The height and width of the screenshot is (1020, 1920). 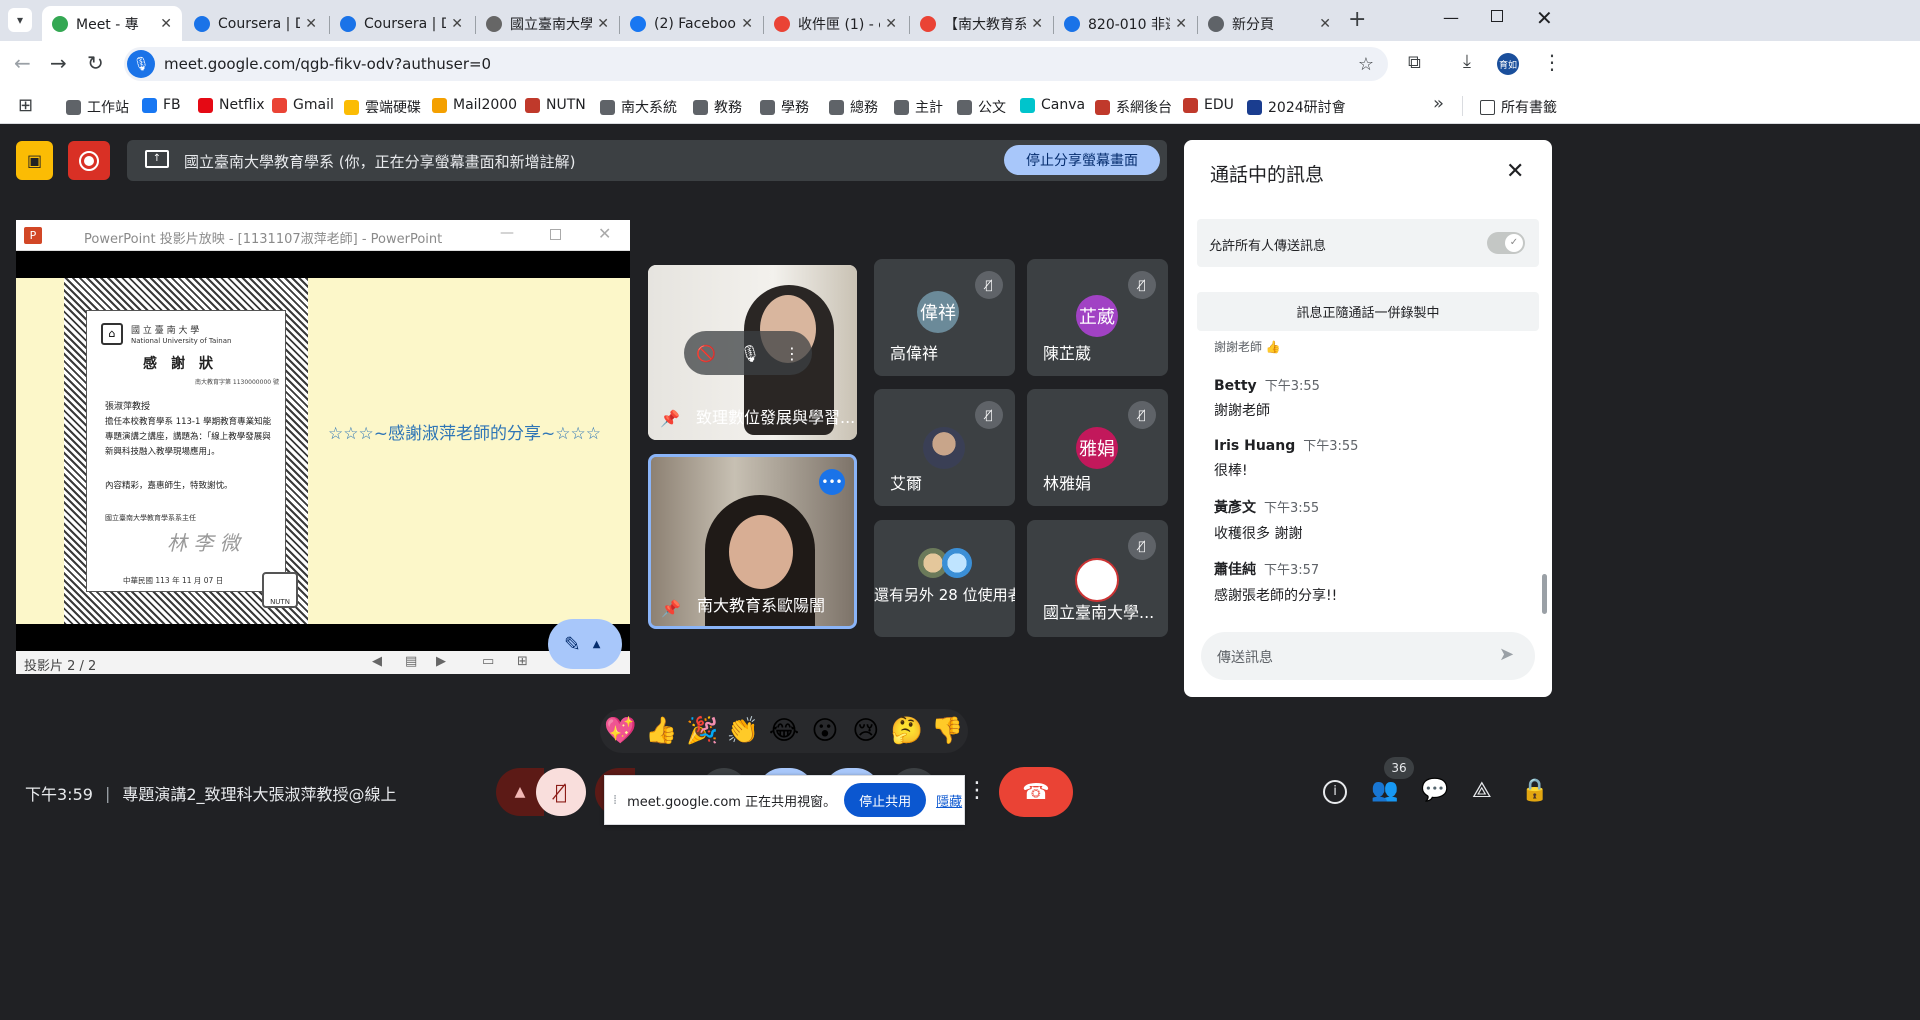 What do you see at coordinates (706, 353) in the screenshot?
I see `mute-participant-icon: 🚫` at bounding box center [706, 353].